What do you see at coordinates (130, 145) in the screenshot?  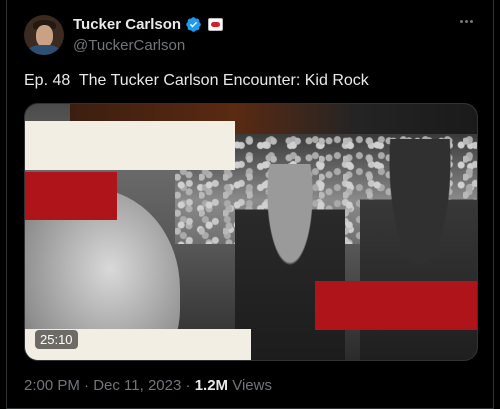 I see `graphic-bar-cream-top` at bounding box center [130, 145].